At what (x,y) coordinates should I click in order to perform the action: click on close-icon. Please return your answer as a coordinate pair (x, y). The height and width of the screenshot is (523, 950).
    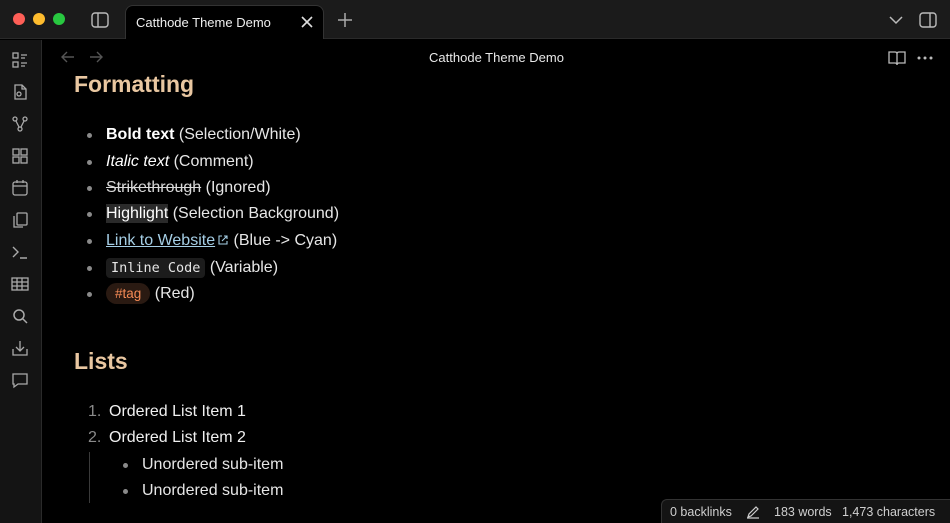
    Looking at the image, I should click on (307, 22).